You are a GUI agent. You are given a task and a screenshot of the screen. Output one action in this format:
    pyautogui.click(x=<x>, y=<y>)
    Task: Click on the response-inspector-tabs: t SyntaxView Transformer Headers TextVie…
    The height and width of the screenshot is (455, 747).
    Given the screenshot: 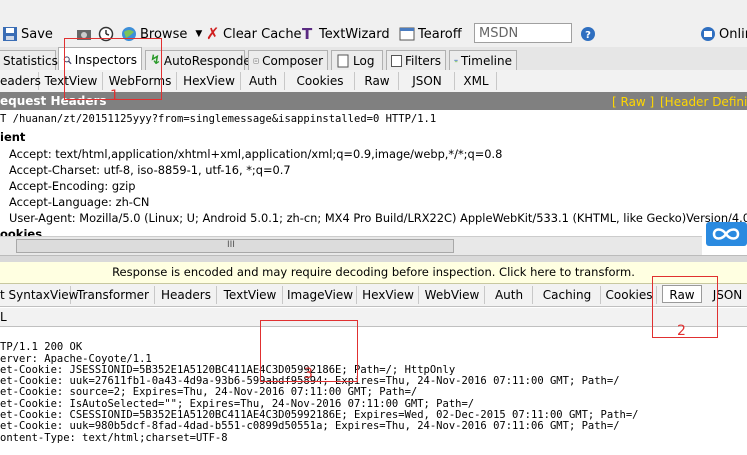 What is the action you would take?
    pyautogui.click(x=373, y=295)
    